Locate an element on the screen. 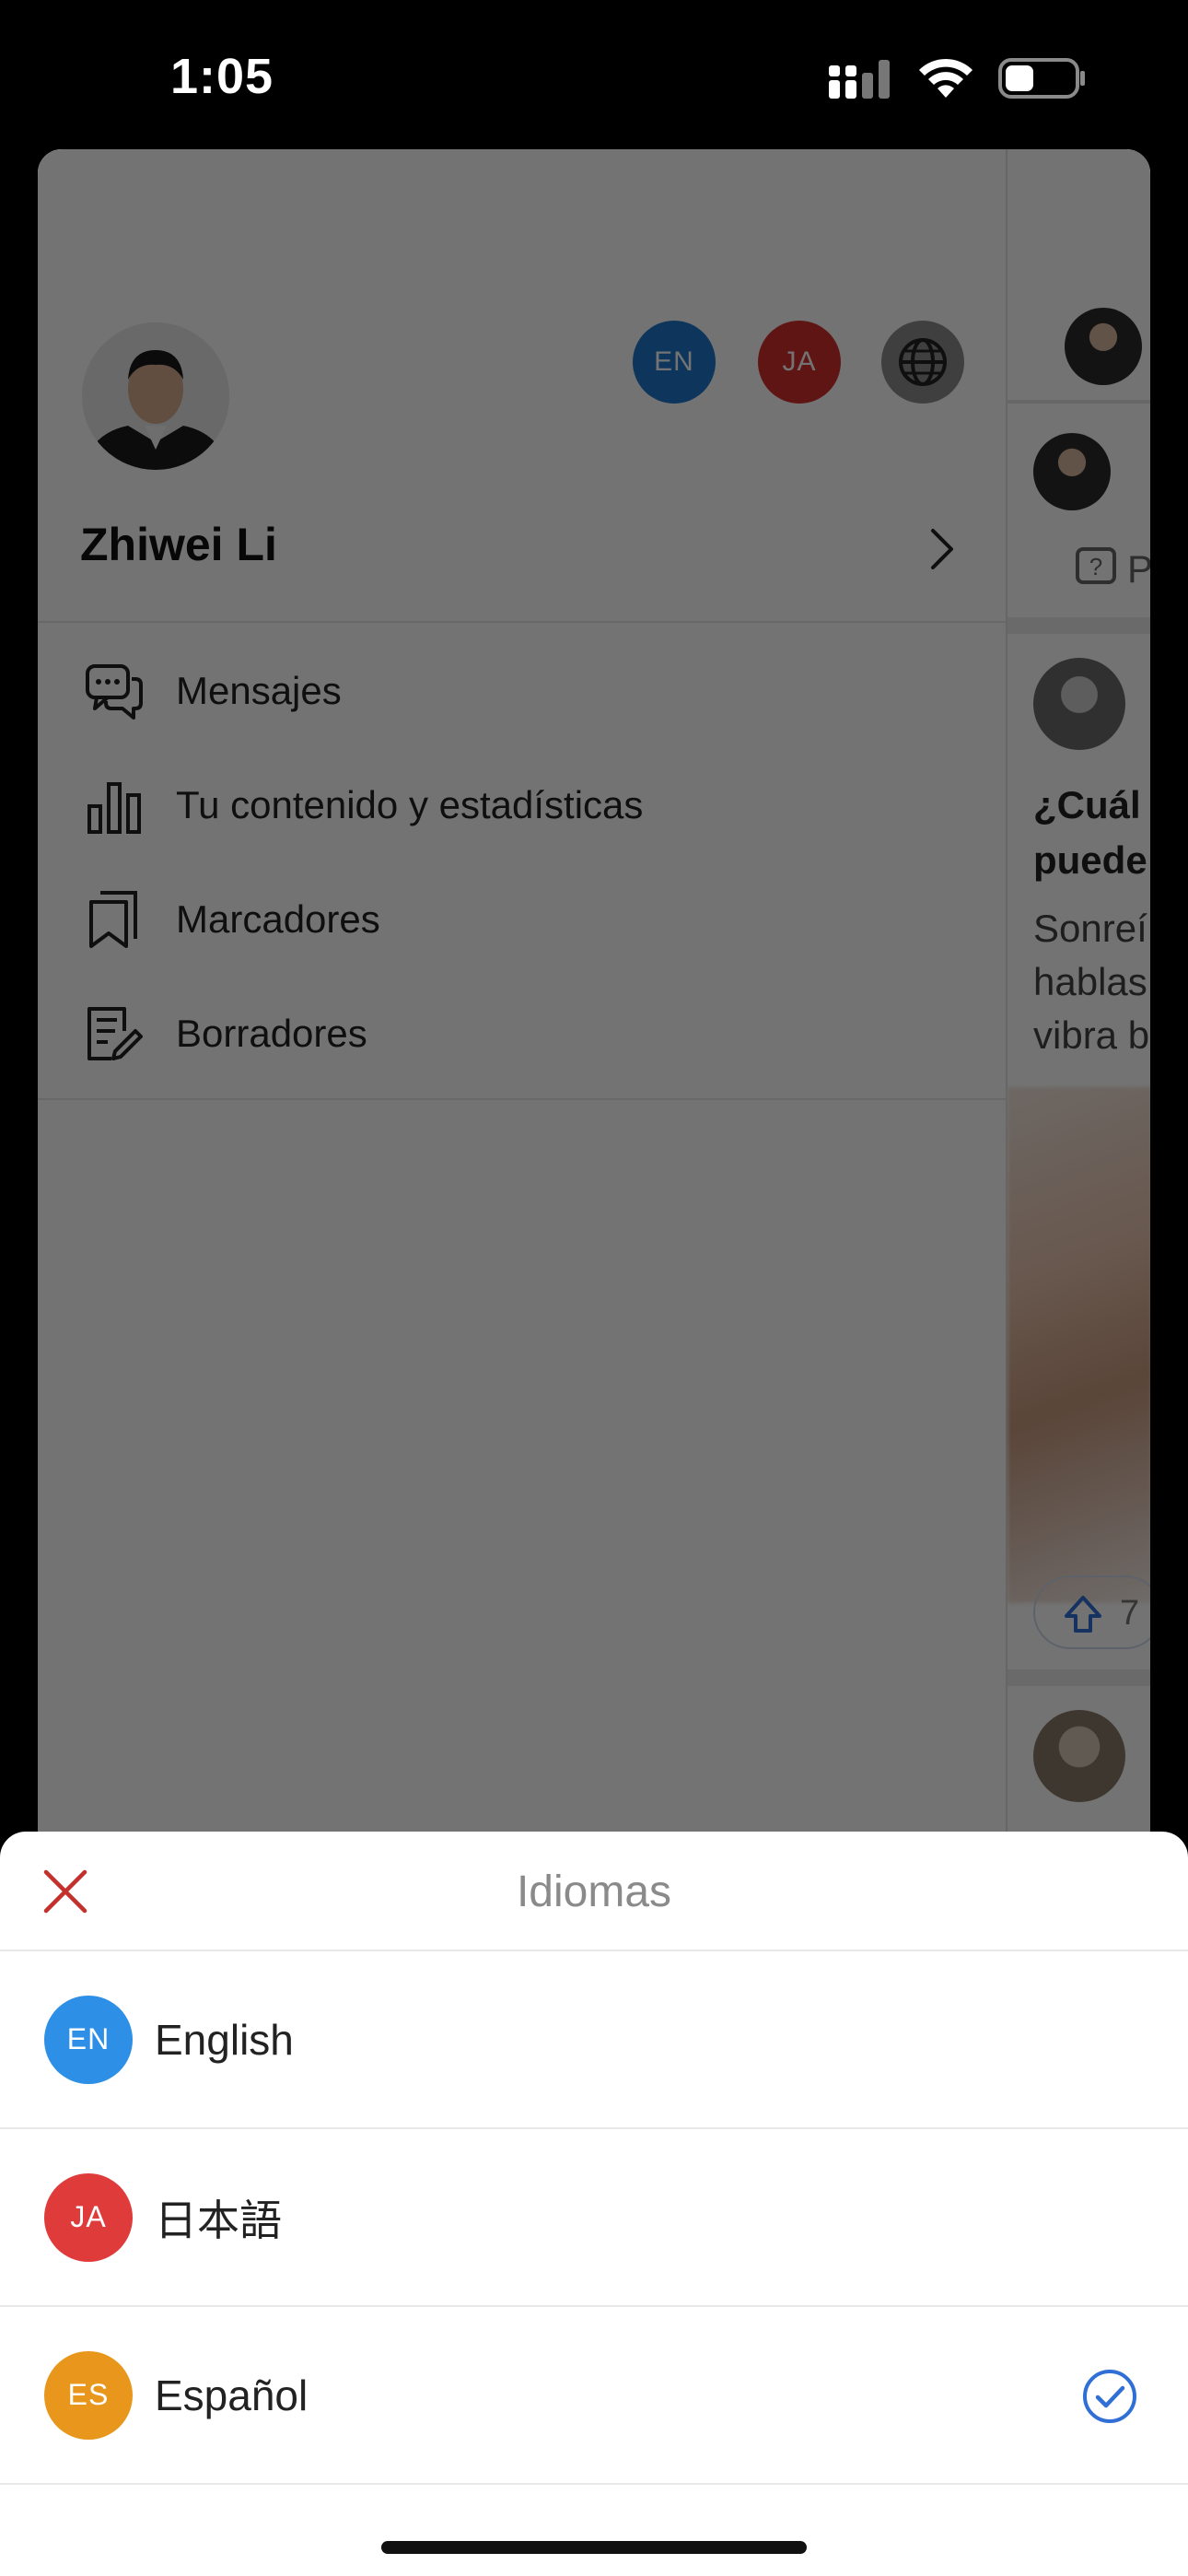 This screenshot has width=1188, height=2576. question-icon: ? is located at coordinates (1096, 567).